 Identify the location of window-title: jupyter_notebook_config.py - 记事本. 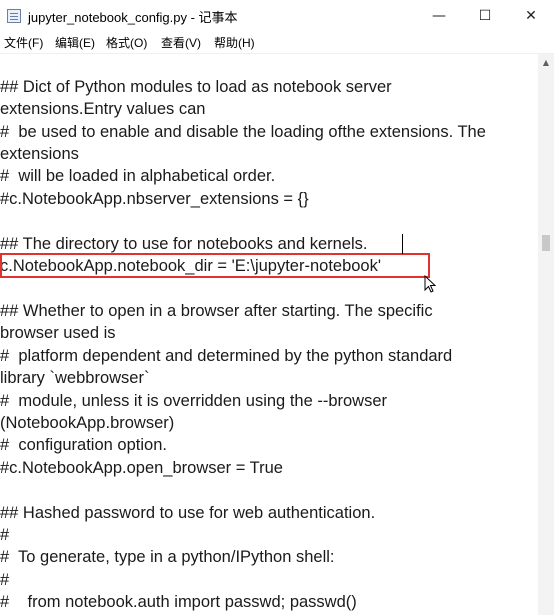
(133, 17).